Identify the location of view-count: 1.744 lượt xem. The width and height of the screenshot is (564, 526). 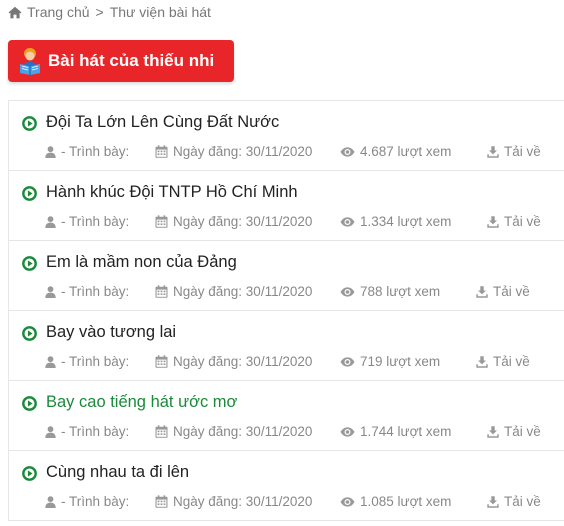
(395, 431).